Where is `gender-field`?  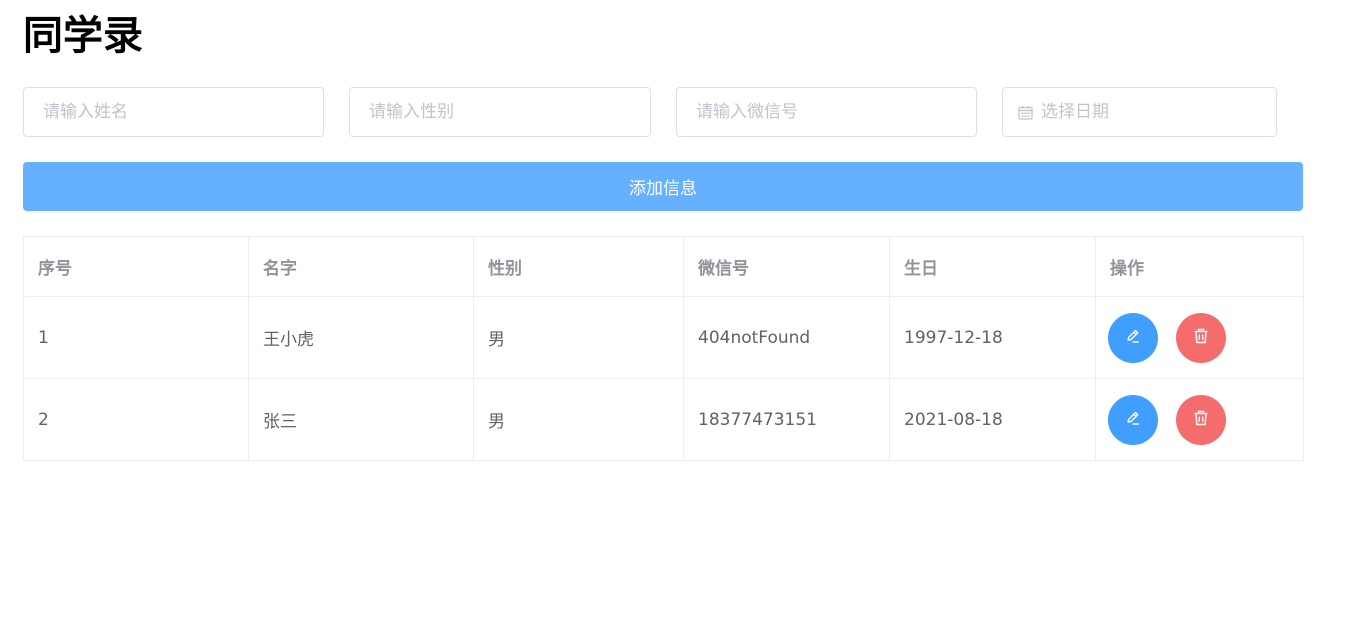
gender-field is located at coordinates (500, 112).